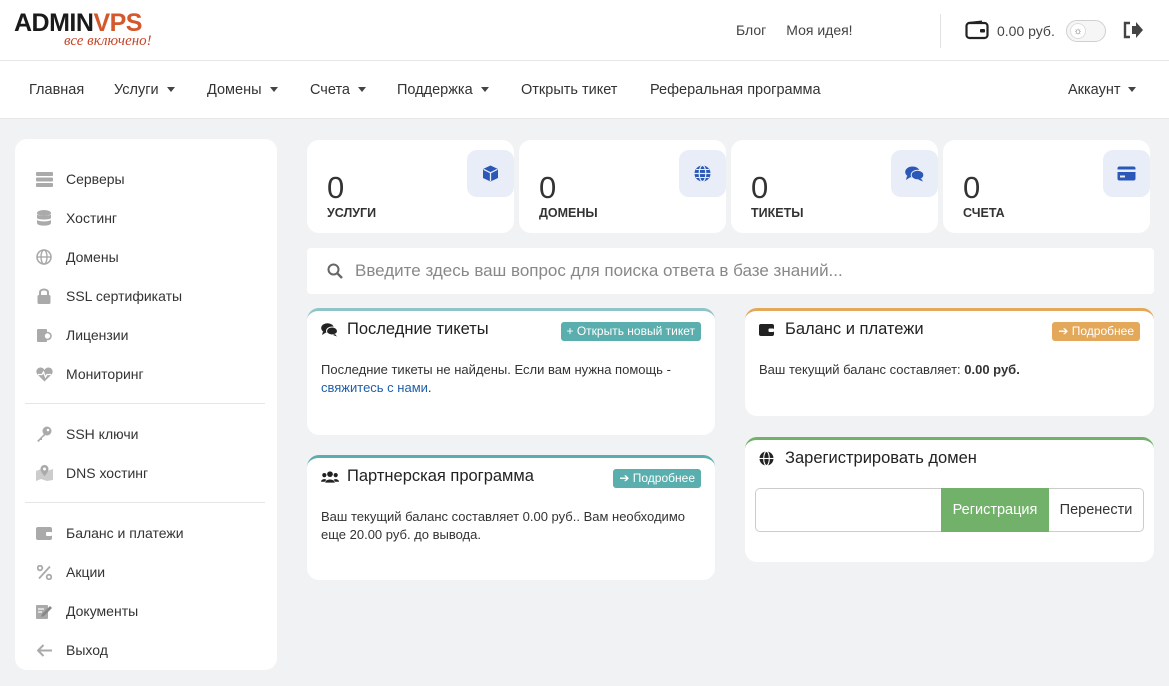 The height and width of the screenshot is (686, 1169). What do you see at coordinates (427, 476) in the screenshot?
I see `panel-title: Партнерская программа` at bounding box center [427, 476].